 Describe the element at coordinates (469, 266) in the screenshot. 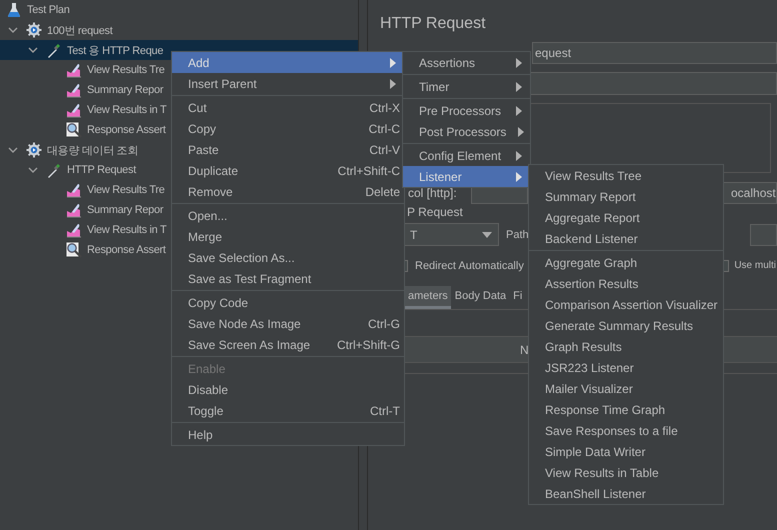

I see `checkbox-label: Redirect Automatically` at that location.